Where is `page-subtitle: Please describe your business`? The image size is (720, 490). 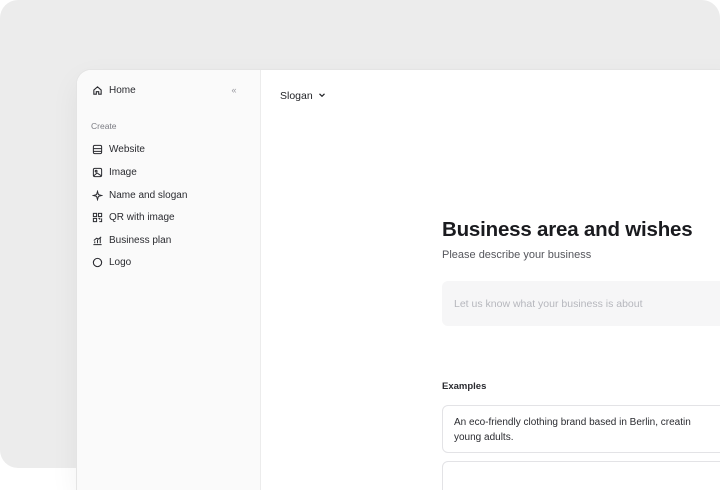
page-subtitle: Please describe your business is located at coordinates (517, 255).